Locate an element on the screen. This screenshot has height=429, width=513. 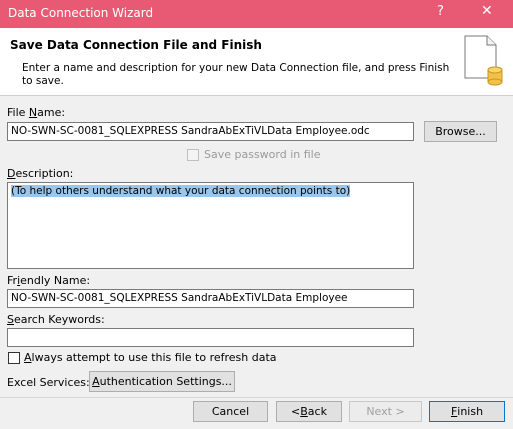
help-button: ? is located at coordinates (440, 11).